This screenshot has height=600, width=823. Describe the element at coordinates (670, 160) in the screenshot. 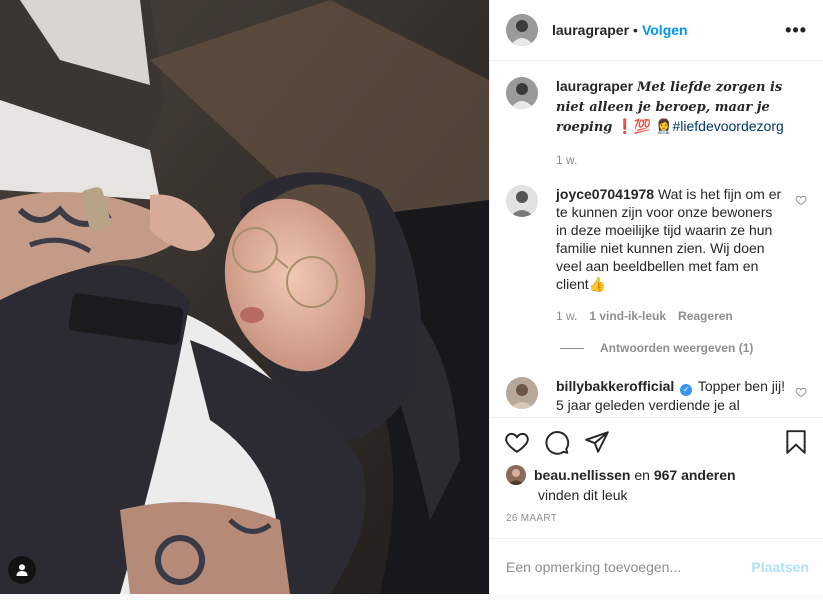

I see `caption-meta: 1 w.` at that location.